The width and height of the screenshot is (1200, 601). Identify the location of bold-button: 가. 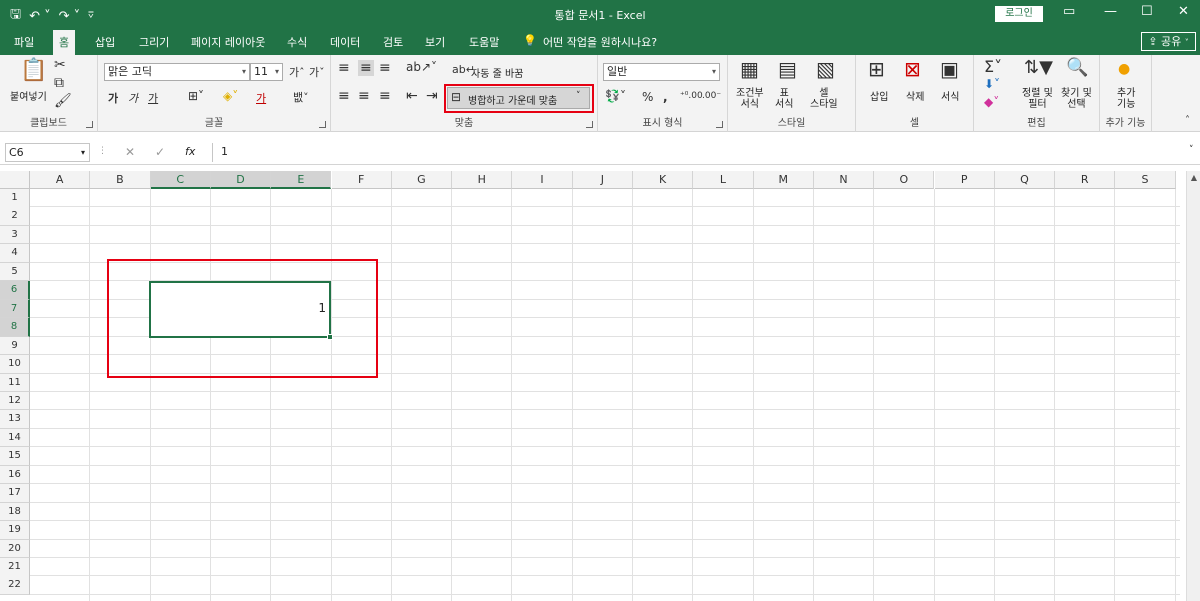
(113, 98).